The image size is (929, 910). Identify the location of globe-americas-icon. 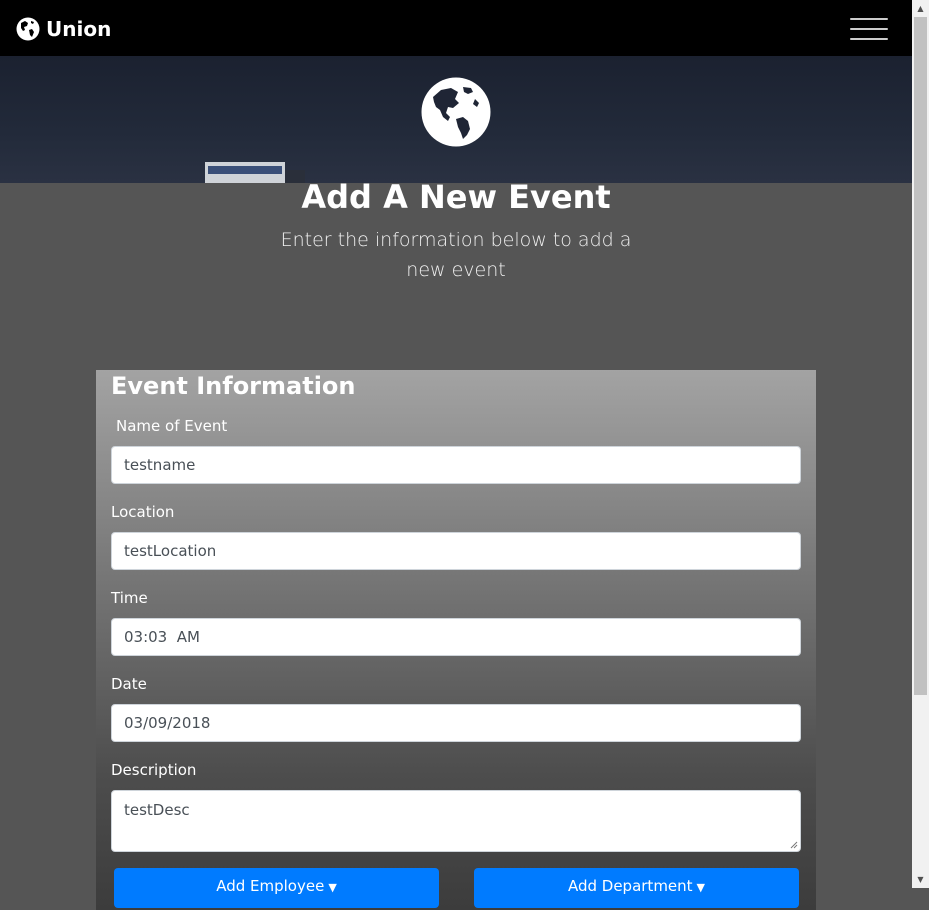
(456, 112).